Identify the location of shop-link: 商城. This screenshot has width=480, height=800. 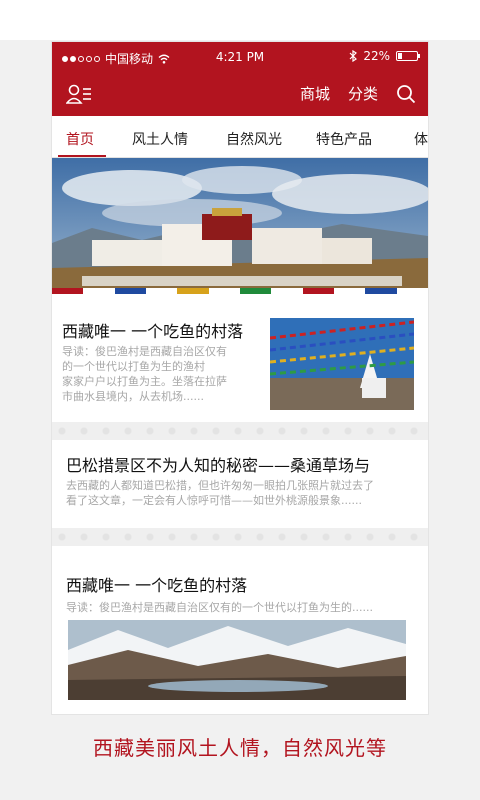
(315, 93).